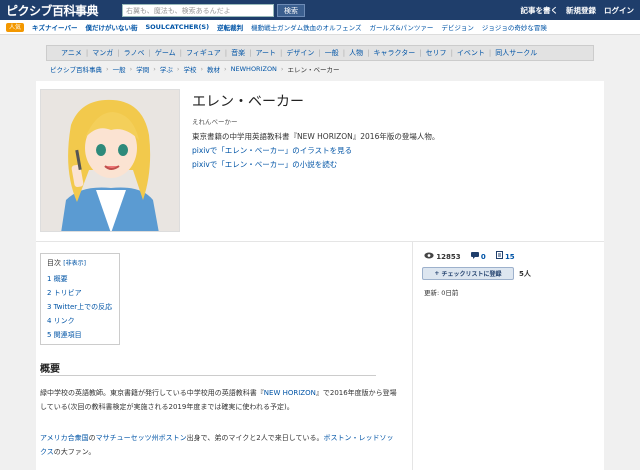 The width and height of the screenshot is (640, 470). Describe the element at coordinates (92, 438) in the screenshot. I see `summary-text: の` at that location.